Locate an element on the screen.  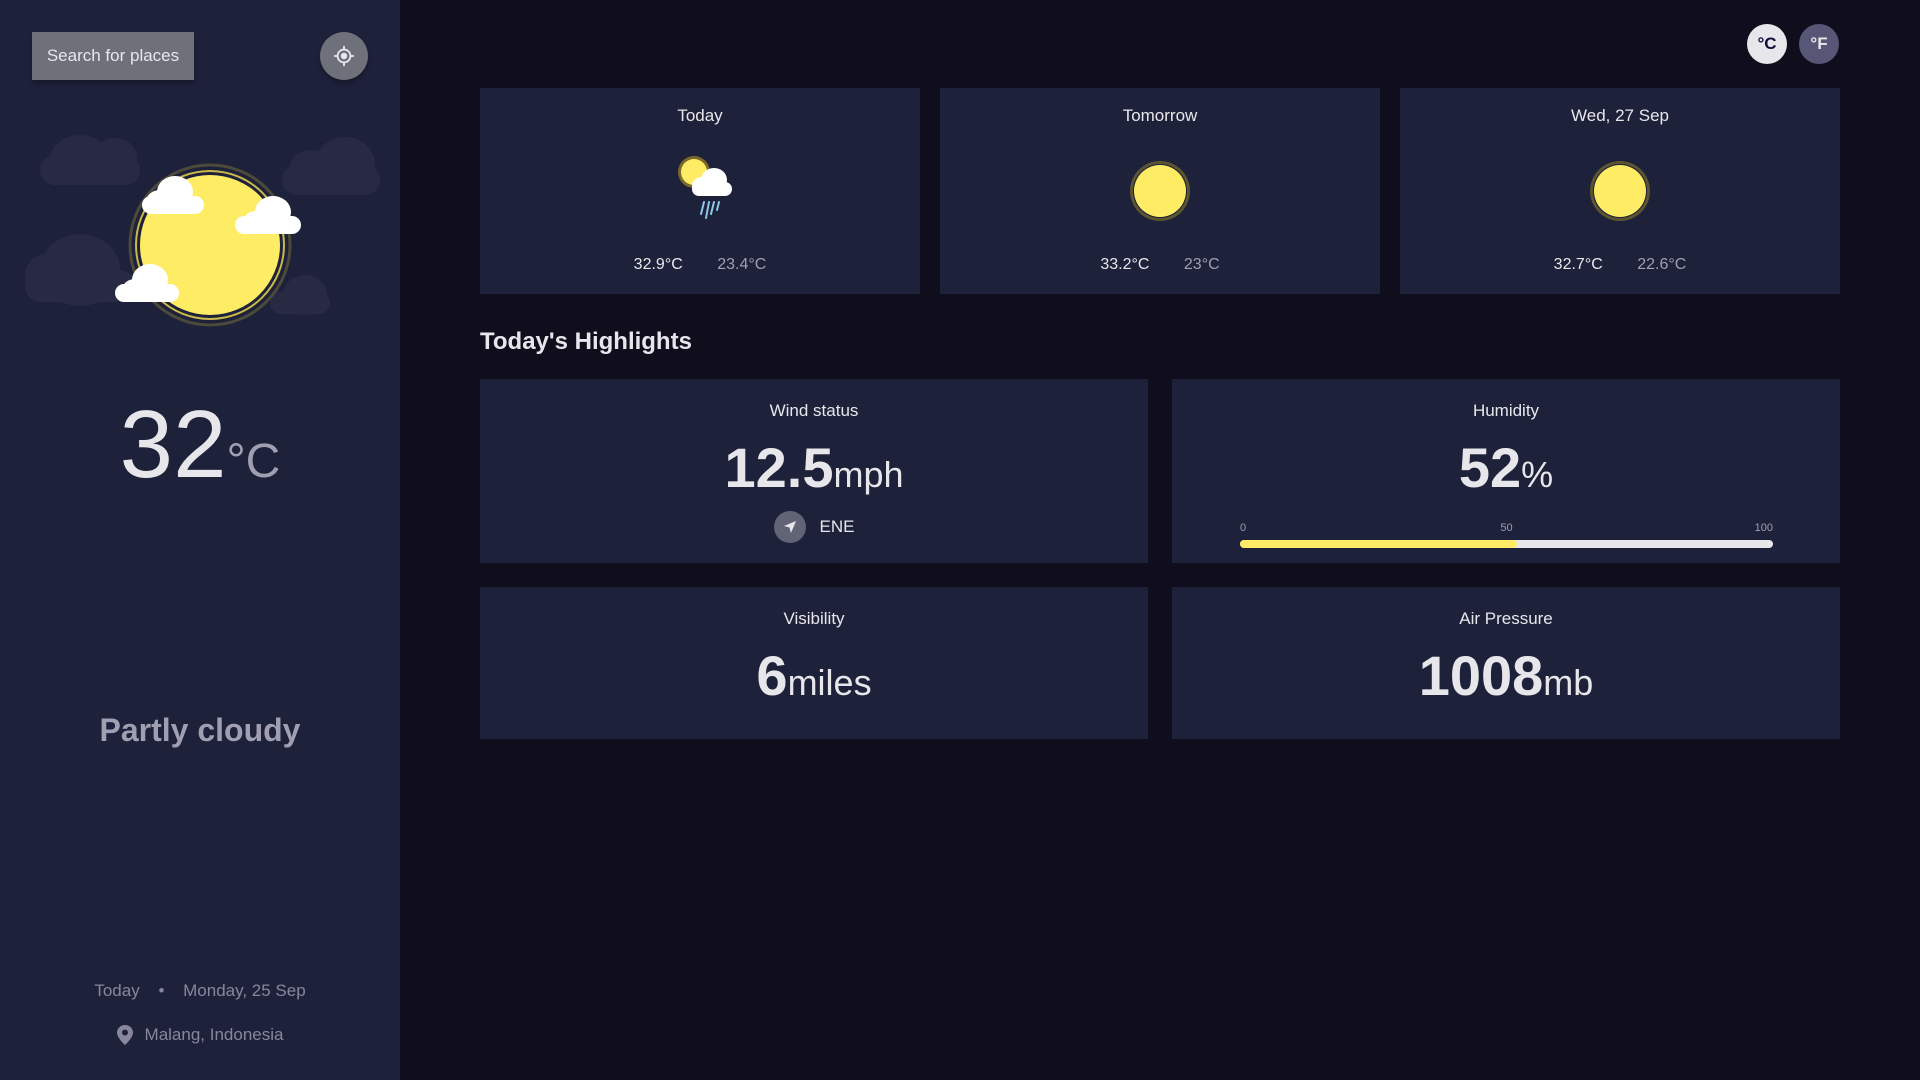
forecast-min-temp: 23.4°C is located at coordinates (742, 264).